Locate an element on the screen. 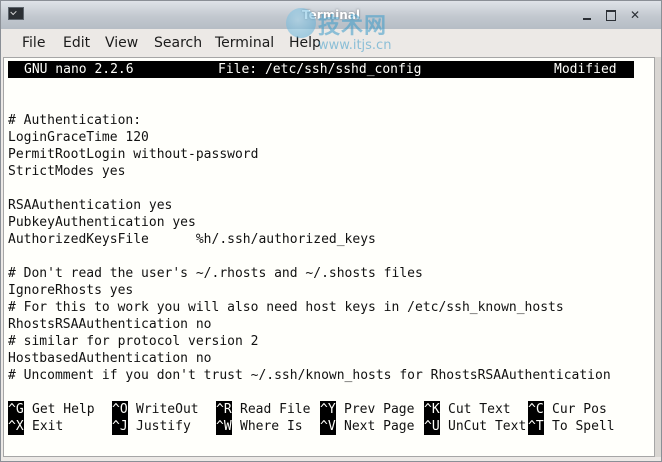 This screenshot has width=662, height=462. menu-edit: Edit is located at coordinates (76, 43).